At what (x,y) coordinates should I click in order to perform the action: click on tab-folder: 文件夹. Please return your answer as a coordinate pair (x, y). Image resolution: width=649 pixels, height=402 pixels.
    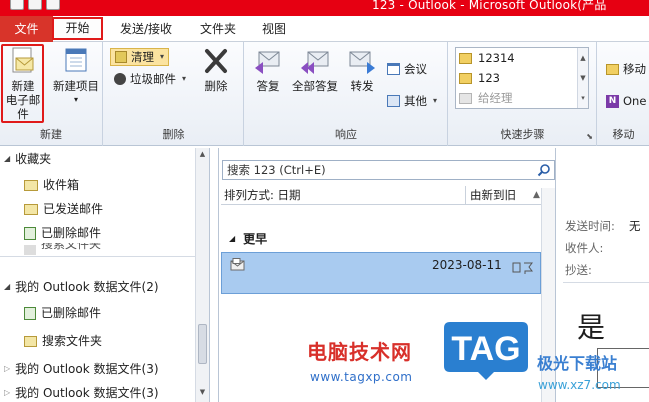
    Looking at the image, I should click on (218, 29).